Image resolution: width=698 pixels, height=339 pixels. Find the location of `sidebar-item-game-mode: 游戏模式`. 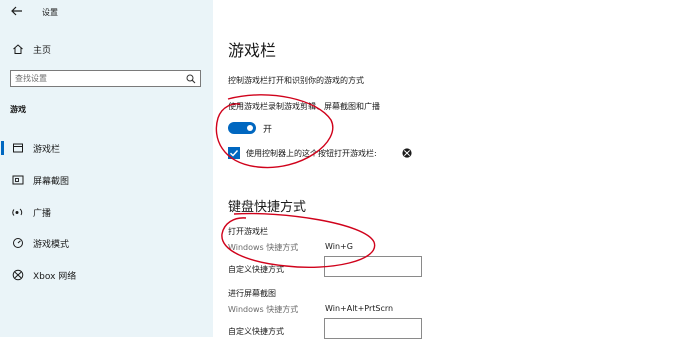

sidebar-item-game-mode: 游戏模式 is located at coordinates (106, 243).